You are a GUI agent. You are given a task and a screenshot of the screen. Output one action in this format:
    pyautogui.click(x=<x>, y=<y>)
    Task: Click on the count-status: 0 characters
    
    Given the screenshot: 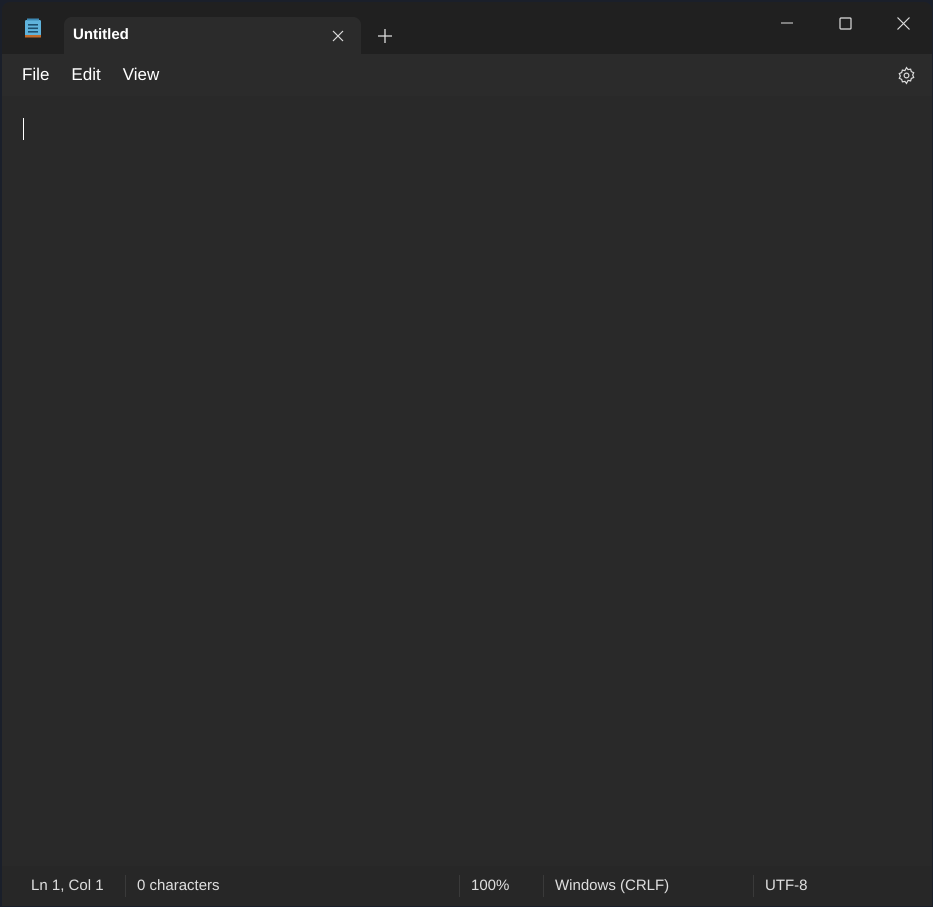 What is the action you would take?
    pyautogui.click(x=178, y=885)
    